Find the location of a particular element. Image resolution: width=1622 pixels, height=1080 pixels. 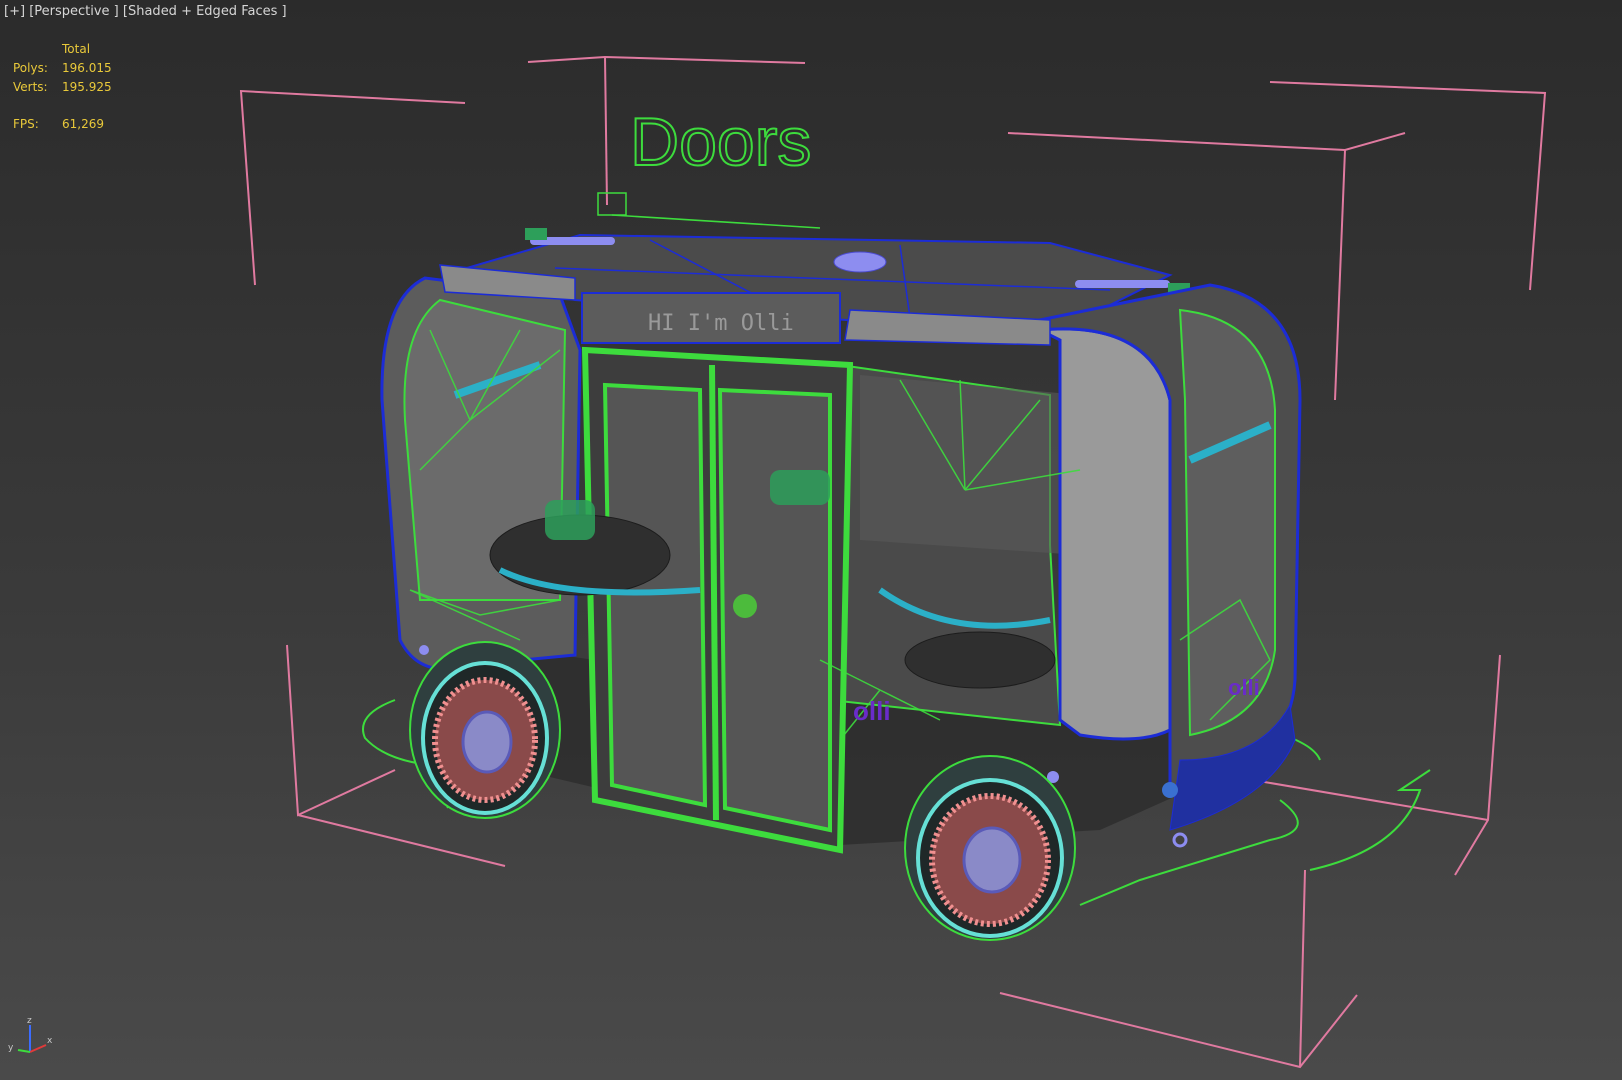

fps-value: 61,269 is located at coordinates (83, 124).